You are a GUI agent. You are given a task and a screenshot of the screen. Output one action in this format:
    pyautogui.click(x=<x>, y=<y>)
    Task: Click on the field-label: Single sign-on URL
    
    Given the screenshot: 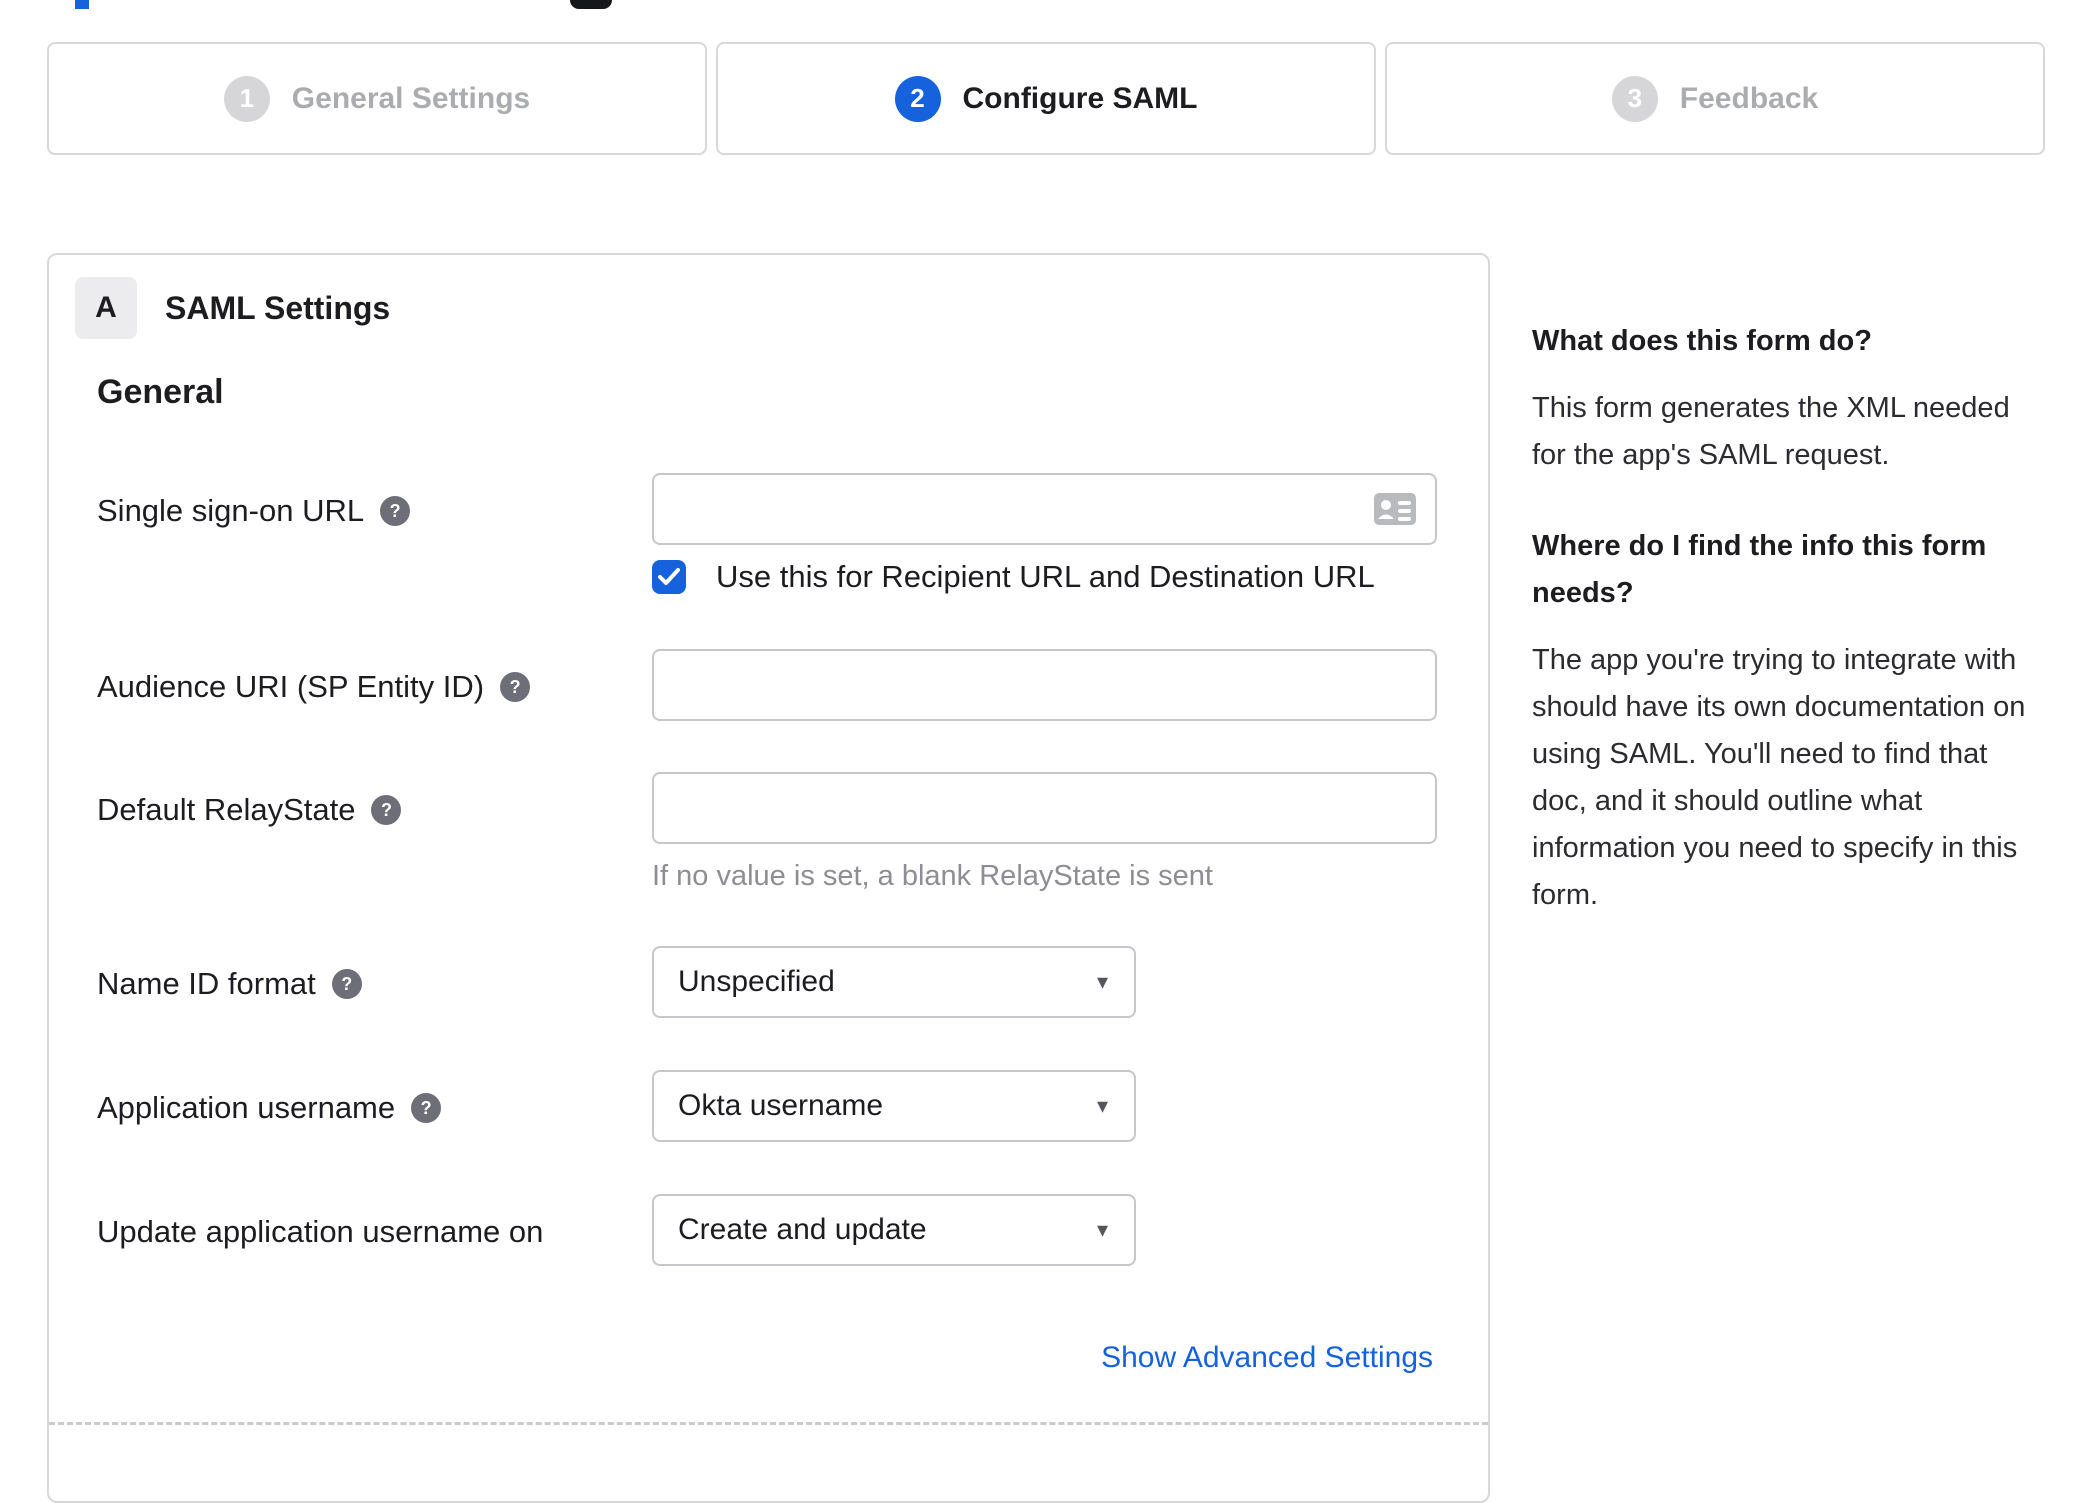 What is the action you would take?
    pyautogui.click(x=231, y=510)
    